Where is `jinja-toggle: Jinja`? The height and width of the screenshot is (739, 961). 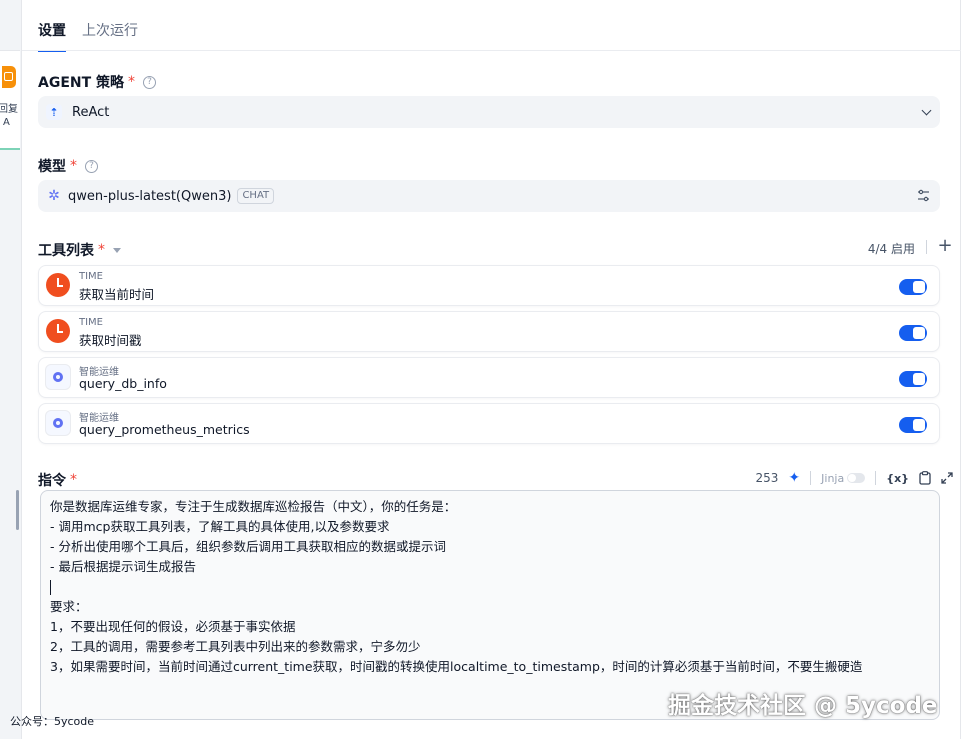
jinja-toggle: Jinja is located at coordinates (843, 478).